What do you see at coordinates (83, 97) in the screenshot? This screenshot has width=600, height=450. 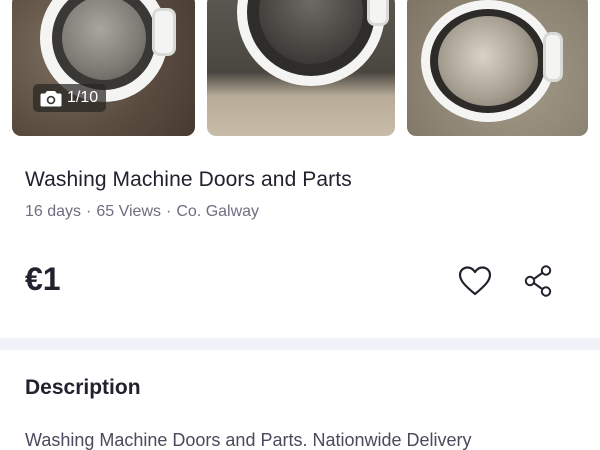 I see `photo-counter-text: 1/10` at bounding box center [83, 97].